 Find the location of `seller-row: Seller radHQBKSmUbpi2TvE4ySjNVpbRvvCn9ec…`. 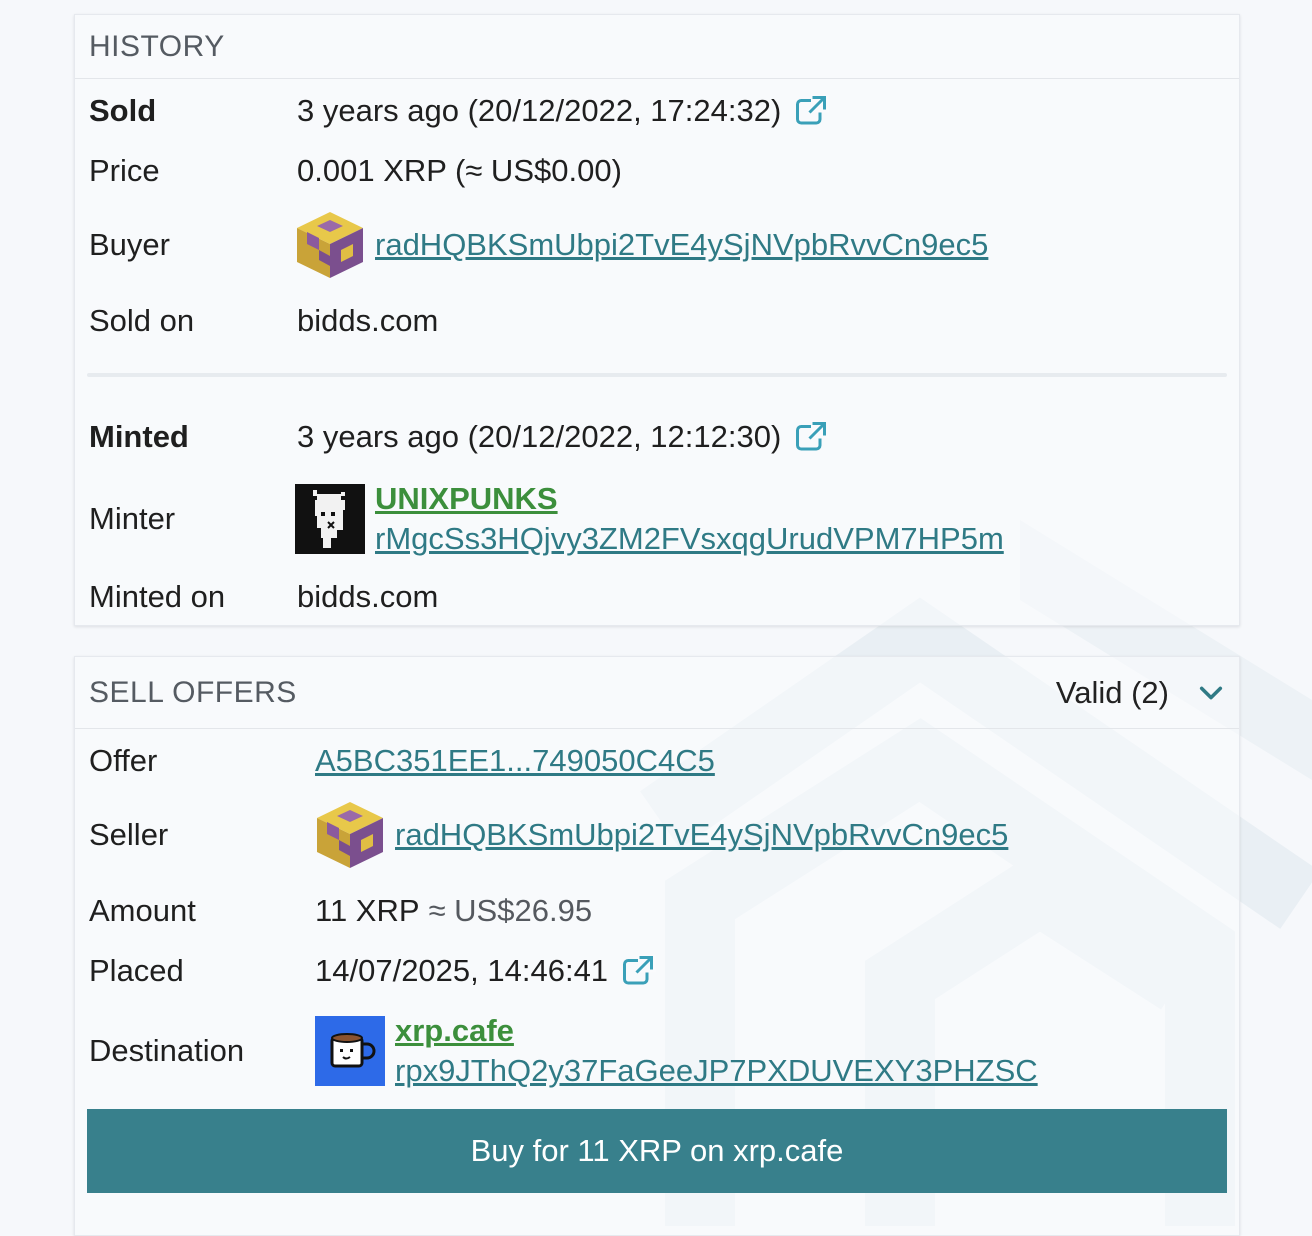

seller-row: Seller radHQBKSmUbpi2TvE4ySjNVpbRvvCn9ec… is located at coordinates (657, 835).